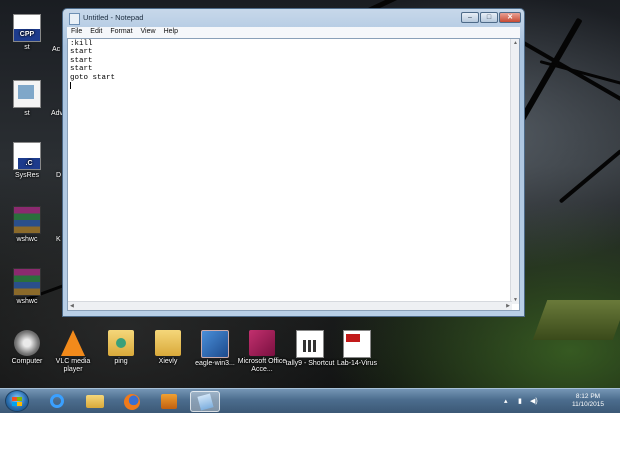 This screenshot has height=465, width=620. I want to click on taskbar-ie, so click(57, 401).